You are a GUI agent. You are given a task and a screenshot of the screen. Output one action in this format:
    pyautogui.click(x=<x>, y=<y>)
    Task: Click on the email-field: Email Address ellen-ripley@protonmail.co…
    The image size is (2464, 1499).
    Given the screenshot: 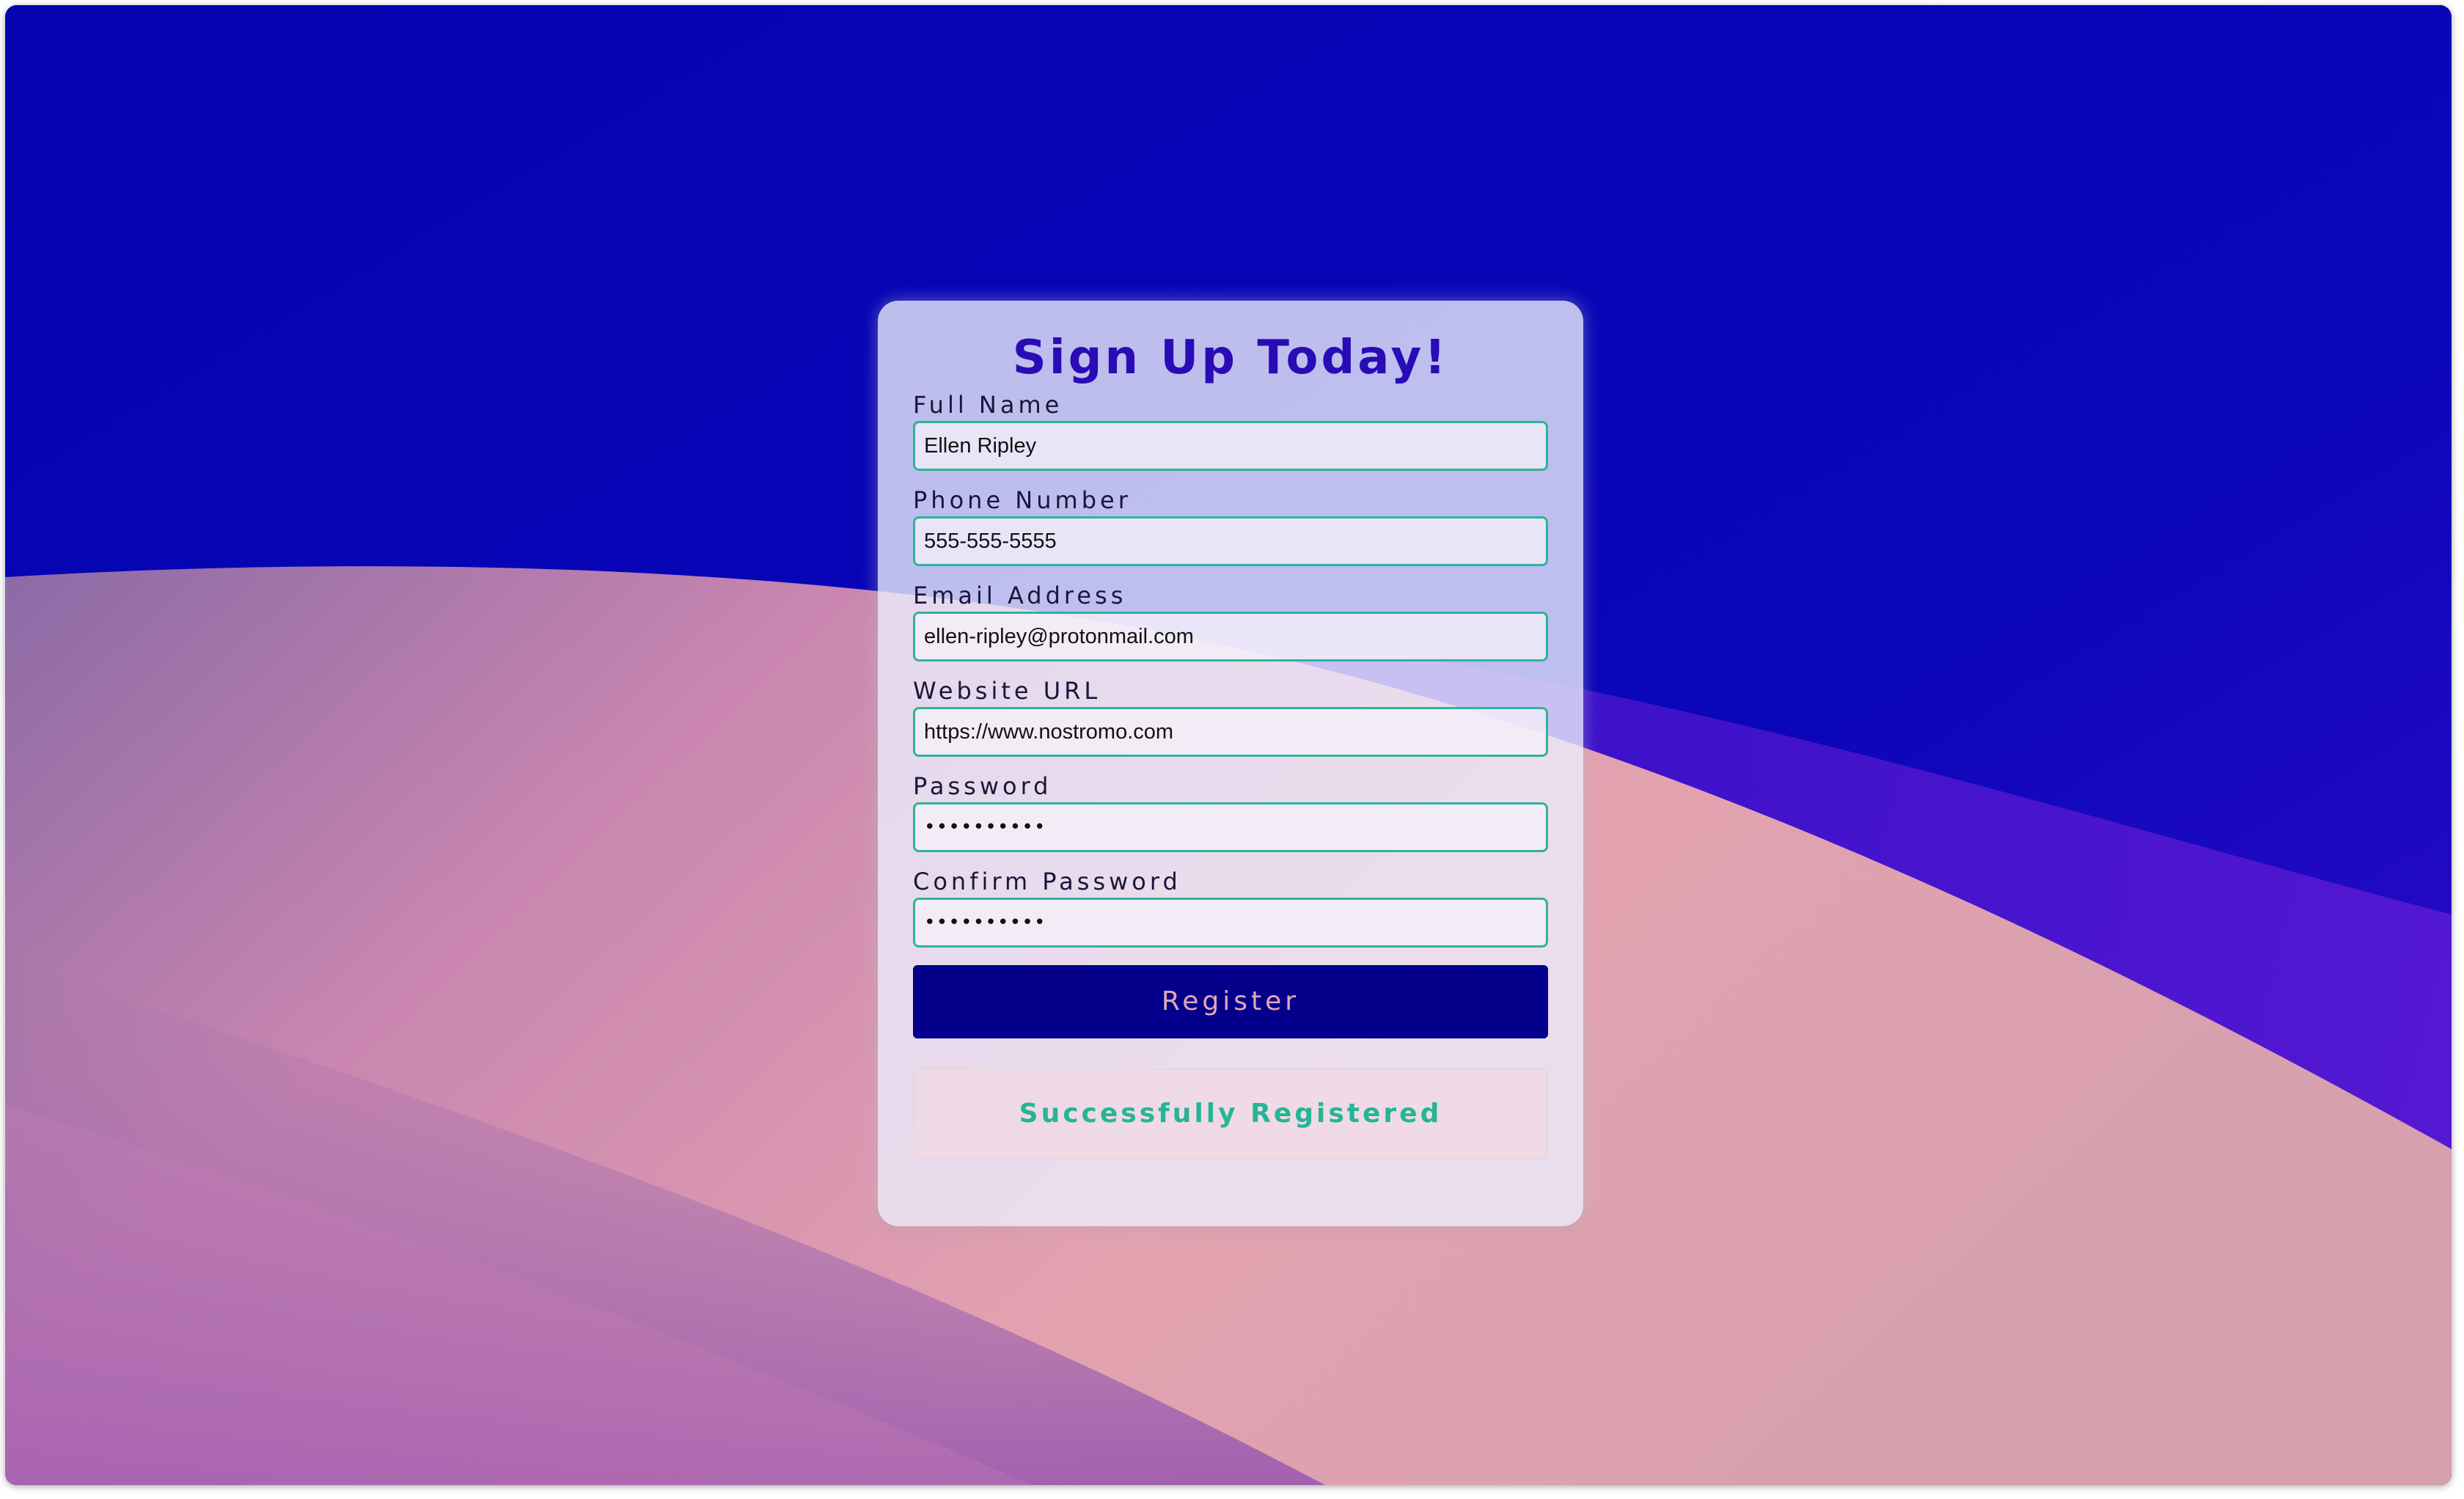 What is the action you would take?
    pyautogui.click(x=1230, y=620)
    